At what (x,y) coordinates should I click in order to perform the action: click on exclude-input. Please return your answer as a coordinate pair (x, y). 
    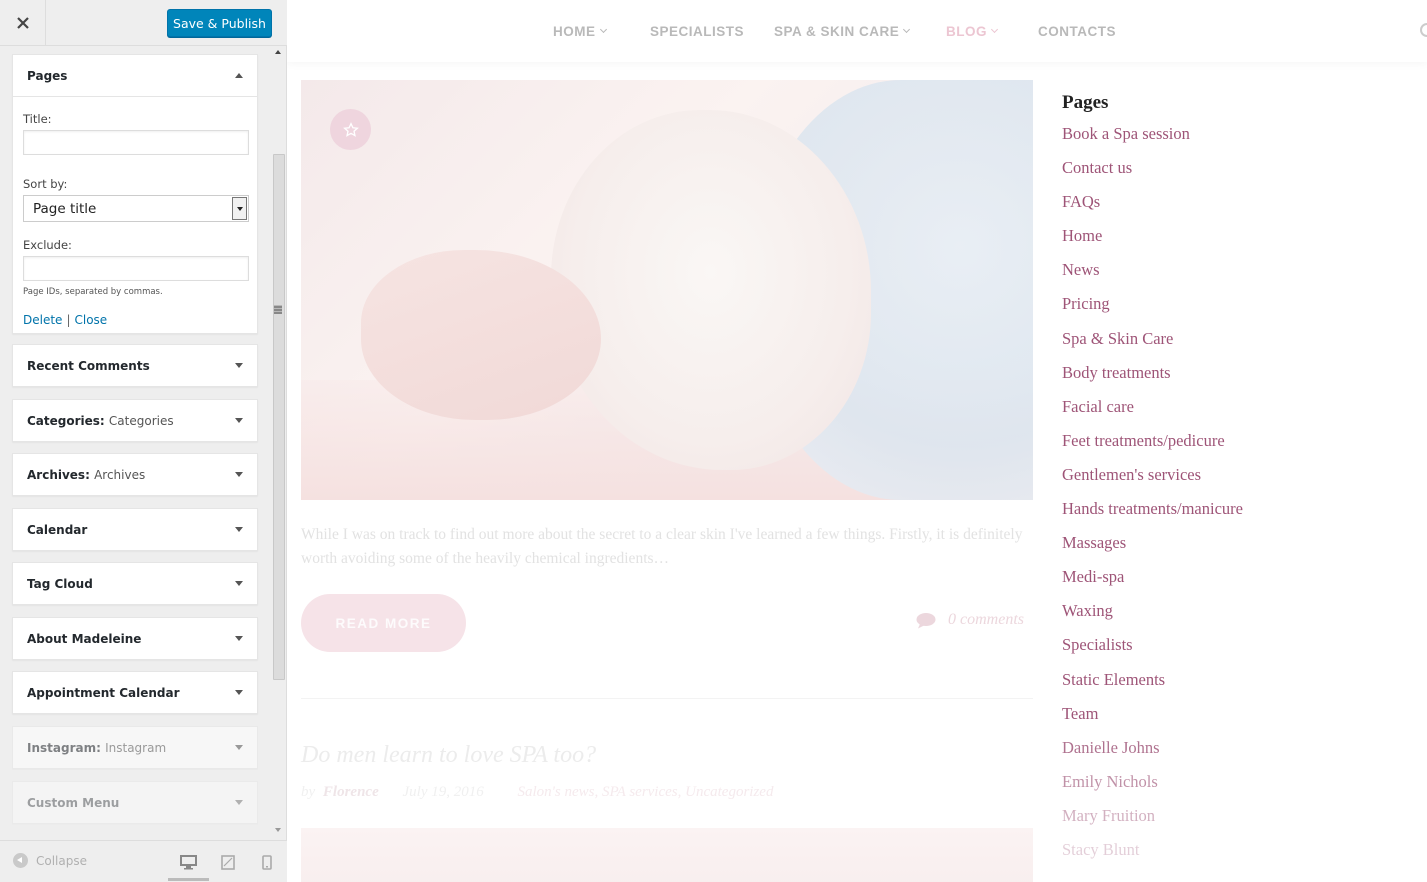
    Looking at the image, I should click on (136, 268).